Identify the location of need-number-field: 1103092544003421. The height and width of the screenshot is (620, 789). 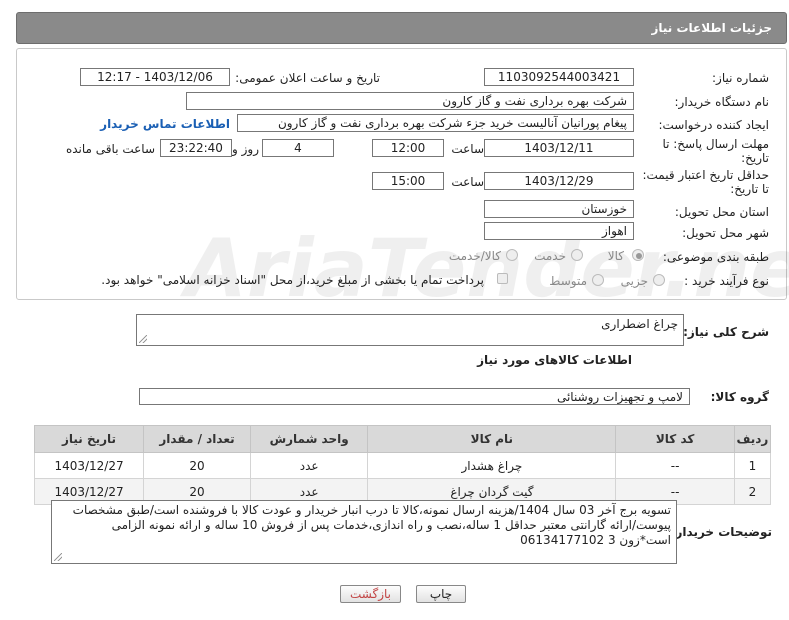
(559, 77).